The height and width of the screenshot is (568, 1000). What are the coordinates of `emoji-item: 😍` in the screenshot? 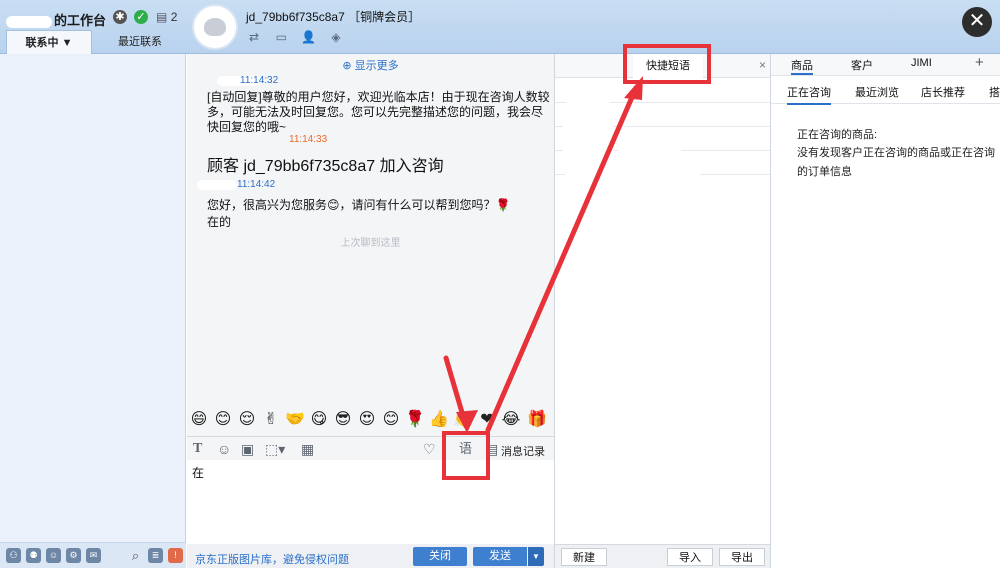 It's located at (367, 420).